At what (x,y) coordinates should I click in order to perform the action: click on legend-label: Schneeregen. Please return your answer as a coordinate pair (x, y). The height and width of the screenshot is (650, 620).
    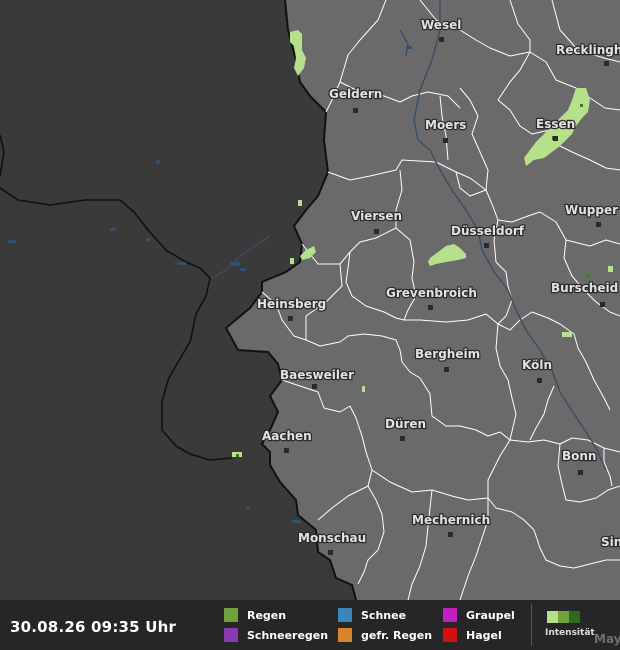
    Looking at the image, I should click on (288, 635).